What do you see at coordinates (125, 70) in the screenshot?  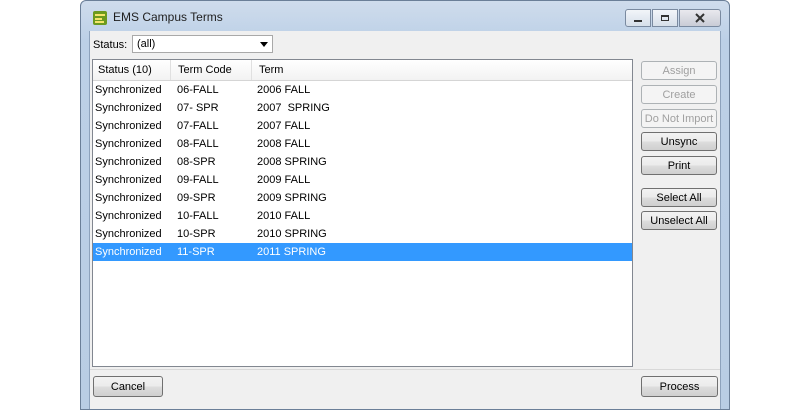 I see `column-header-status: Status (10)` at bounding box center [125, 70].